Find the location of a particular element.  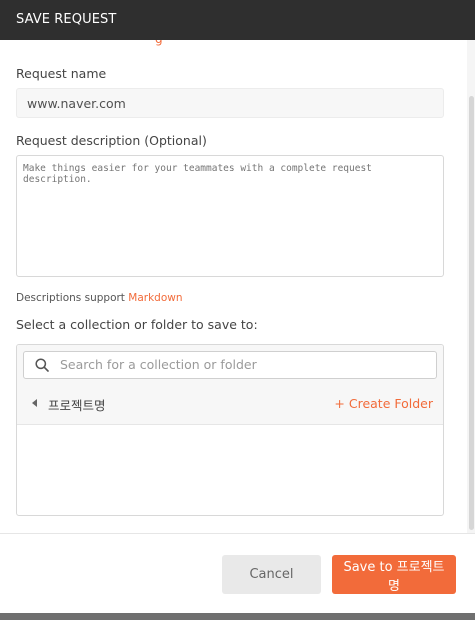

partially-hidden-text: g is located at coordinates (159, 43).